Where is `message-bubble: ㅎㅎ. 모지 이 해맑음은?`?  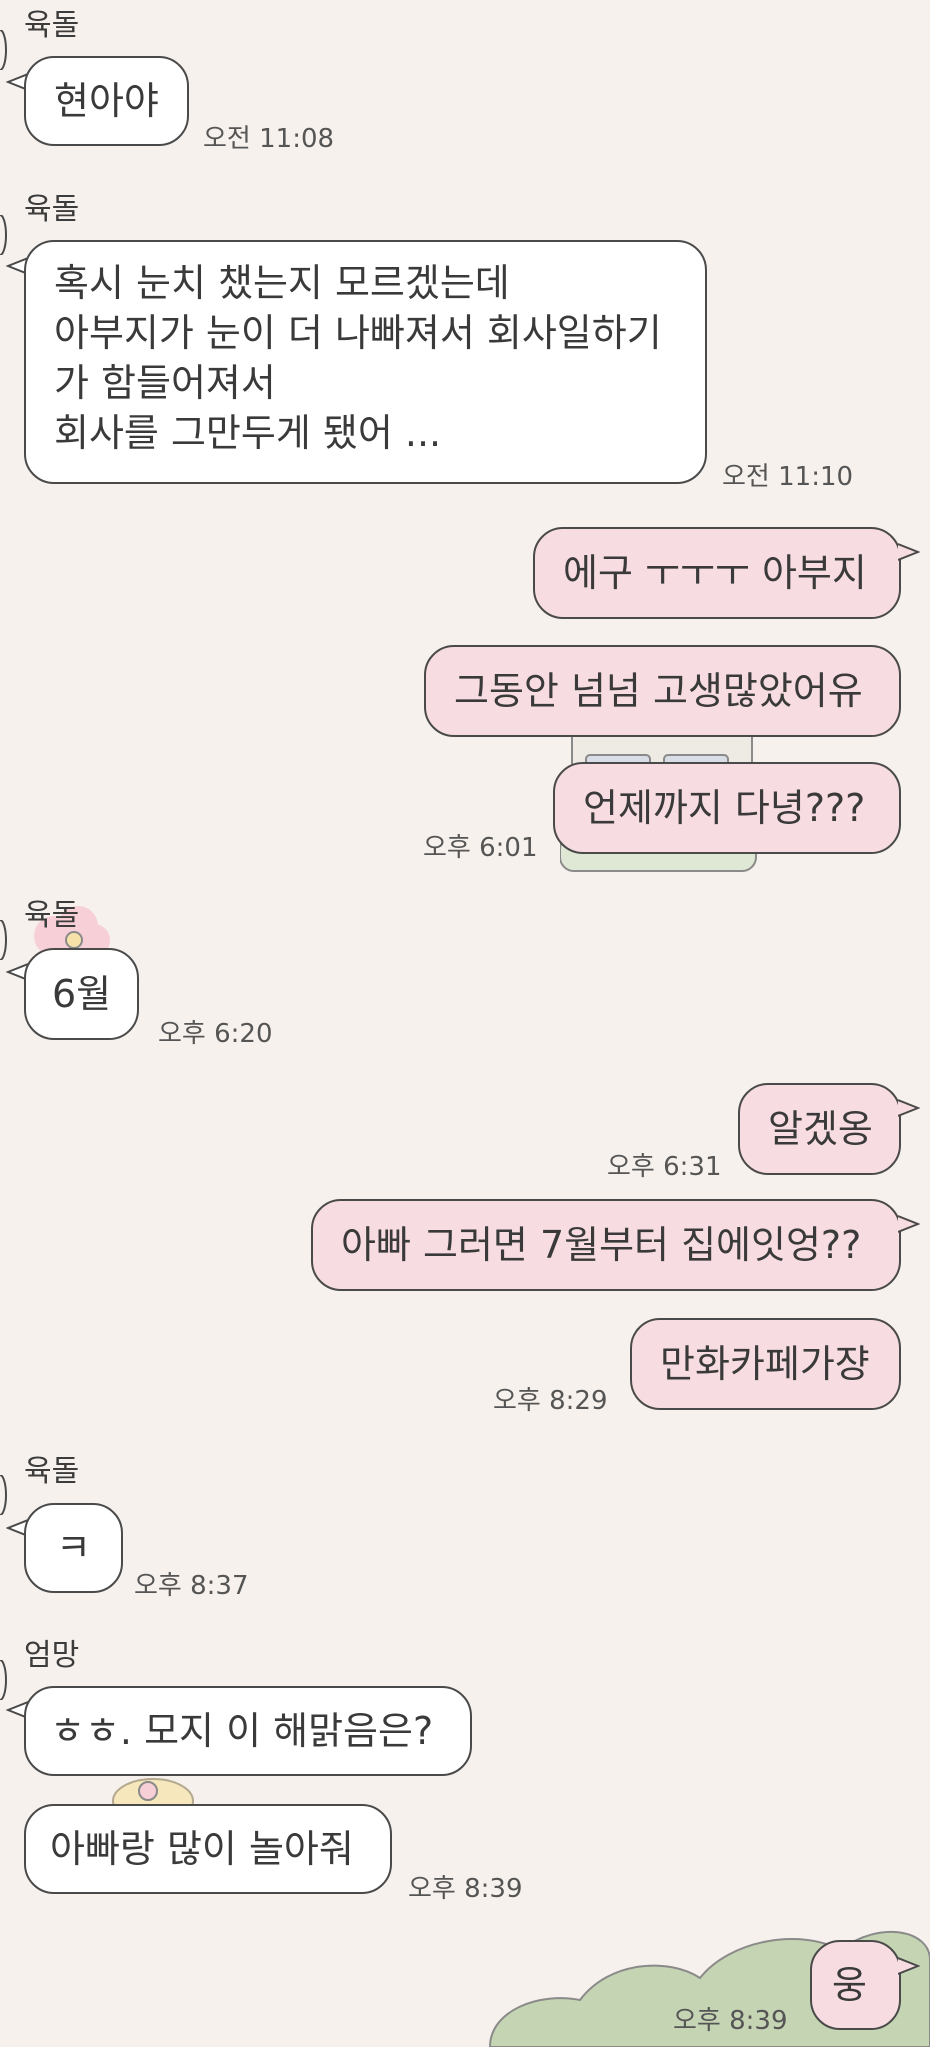 message-bubble: ㅎㅎ. 모지 이 해맑음은? is located at coordinates (248, 1731).